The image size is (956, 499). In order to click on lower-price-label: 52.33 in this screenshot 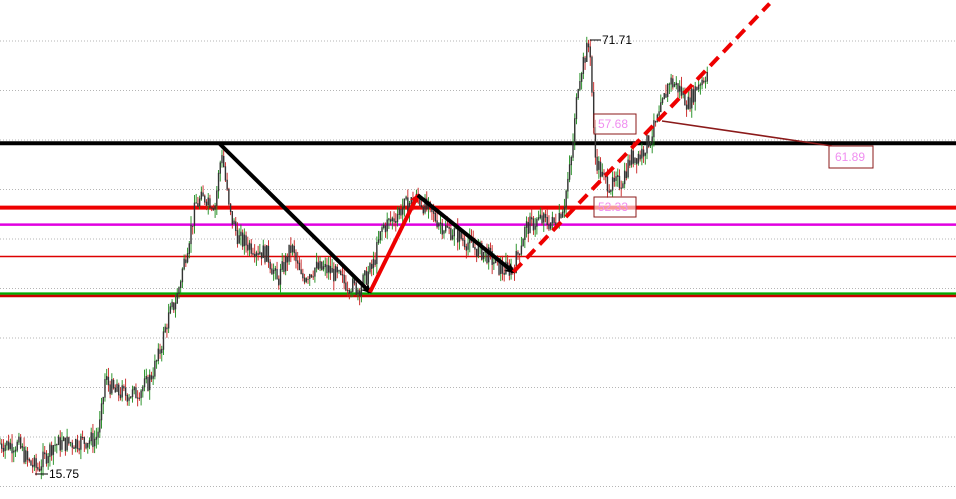, I will do `click(613, 207)`.